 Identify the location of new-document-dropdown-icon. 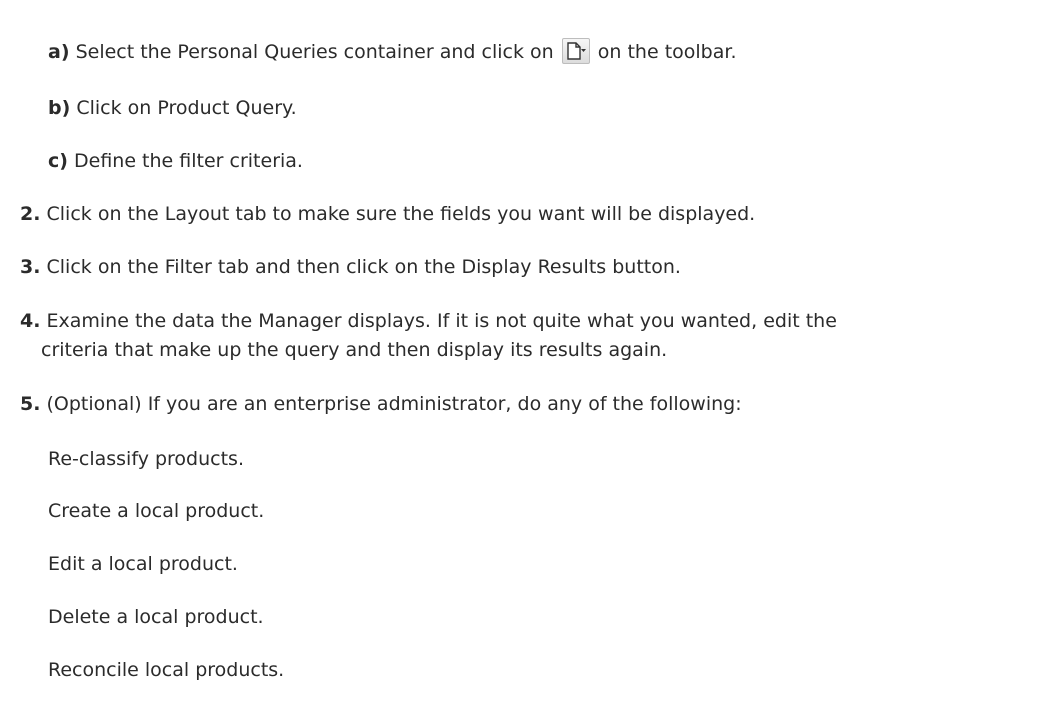
(575, 51).